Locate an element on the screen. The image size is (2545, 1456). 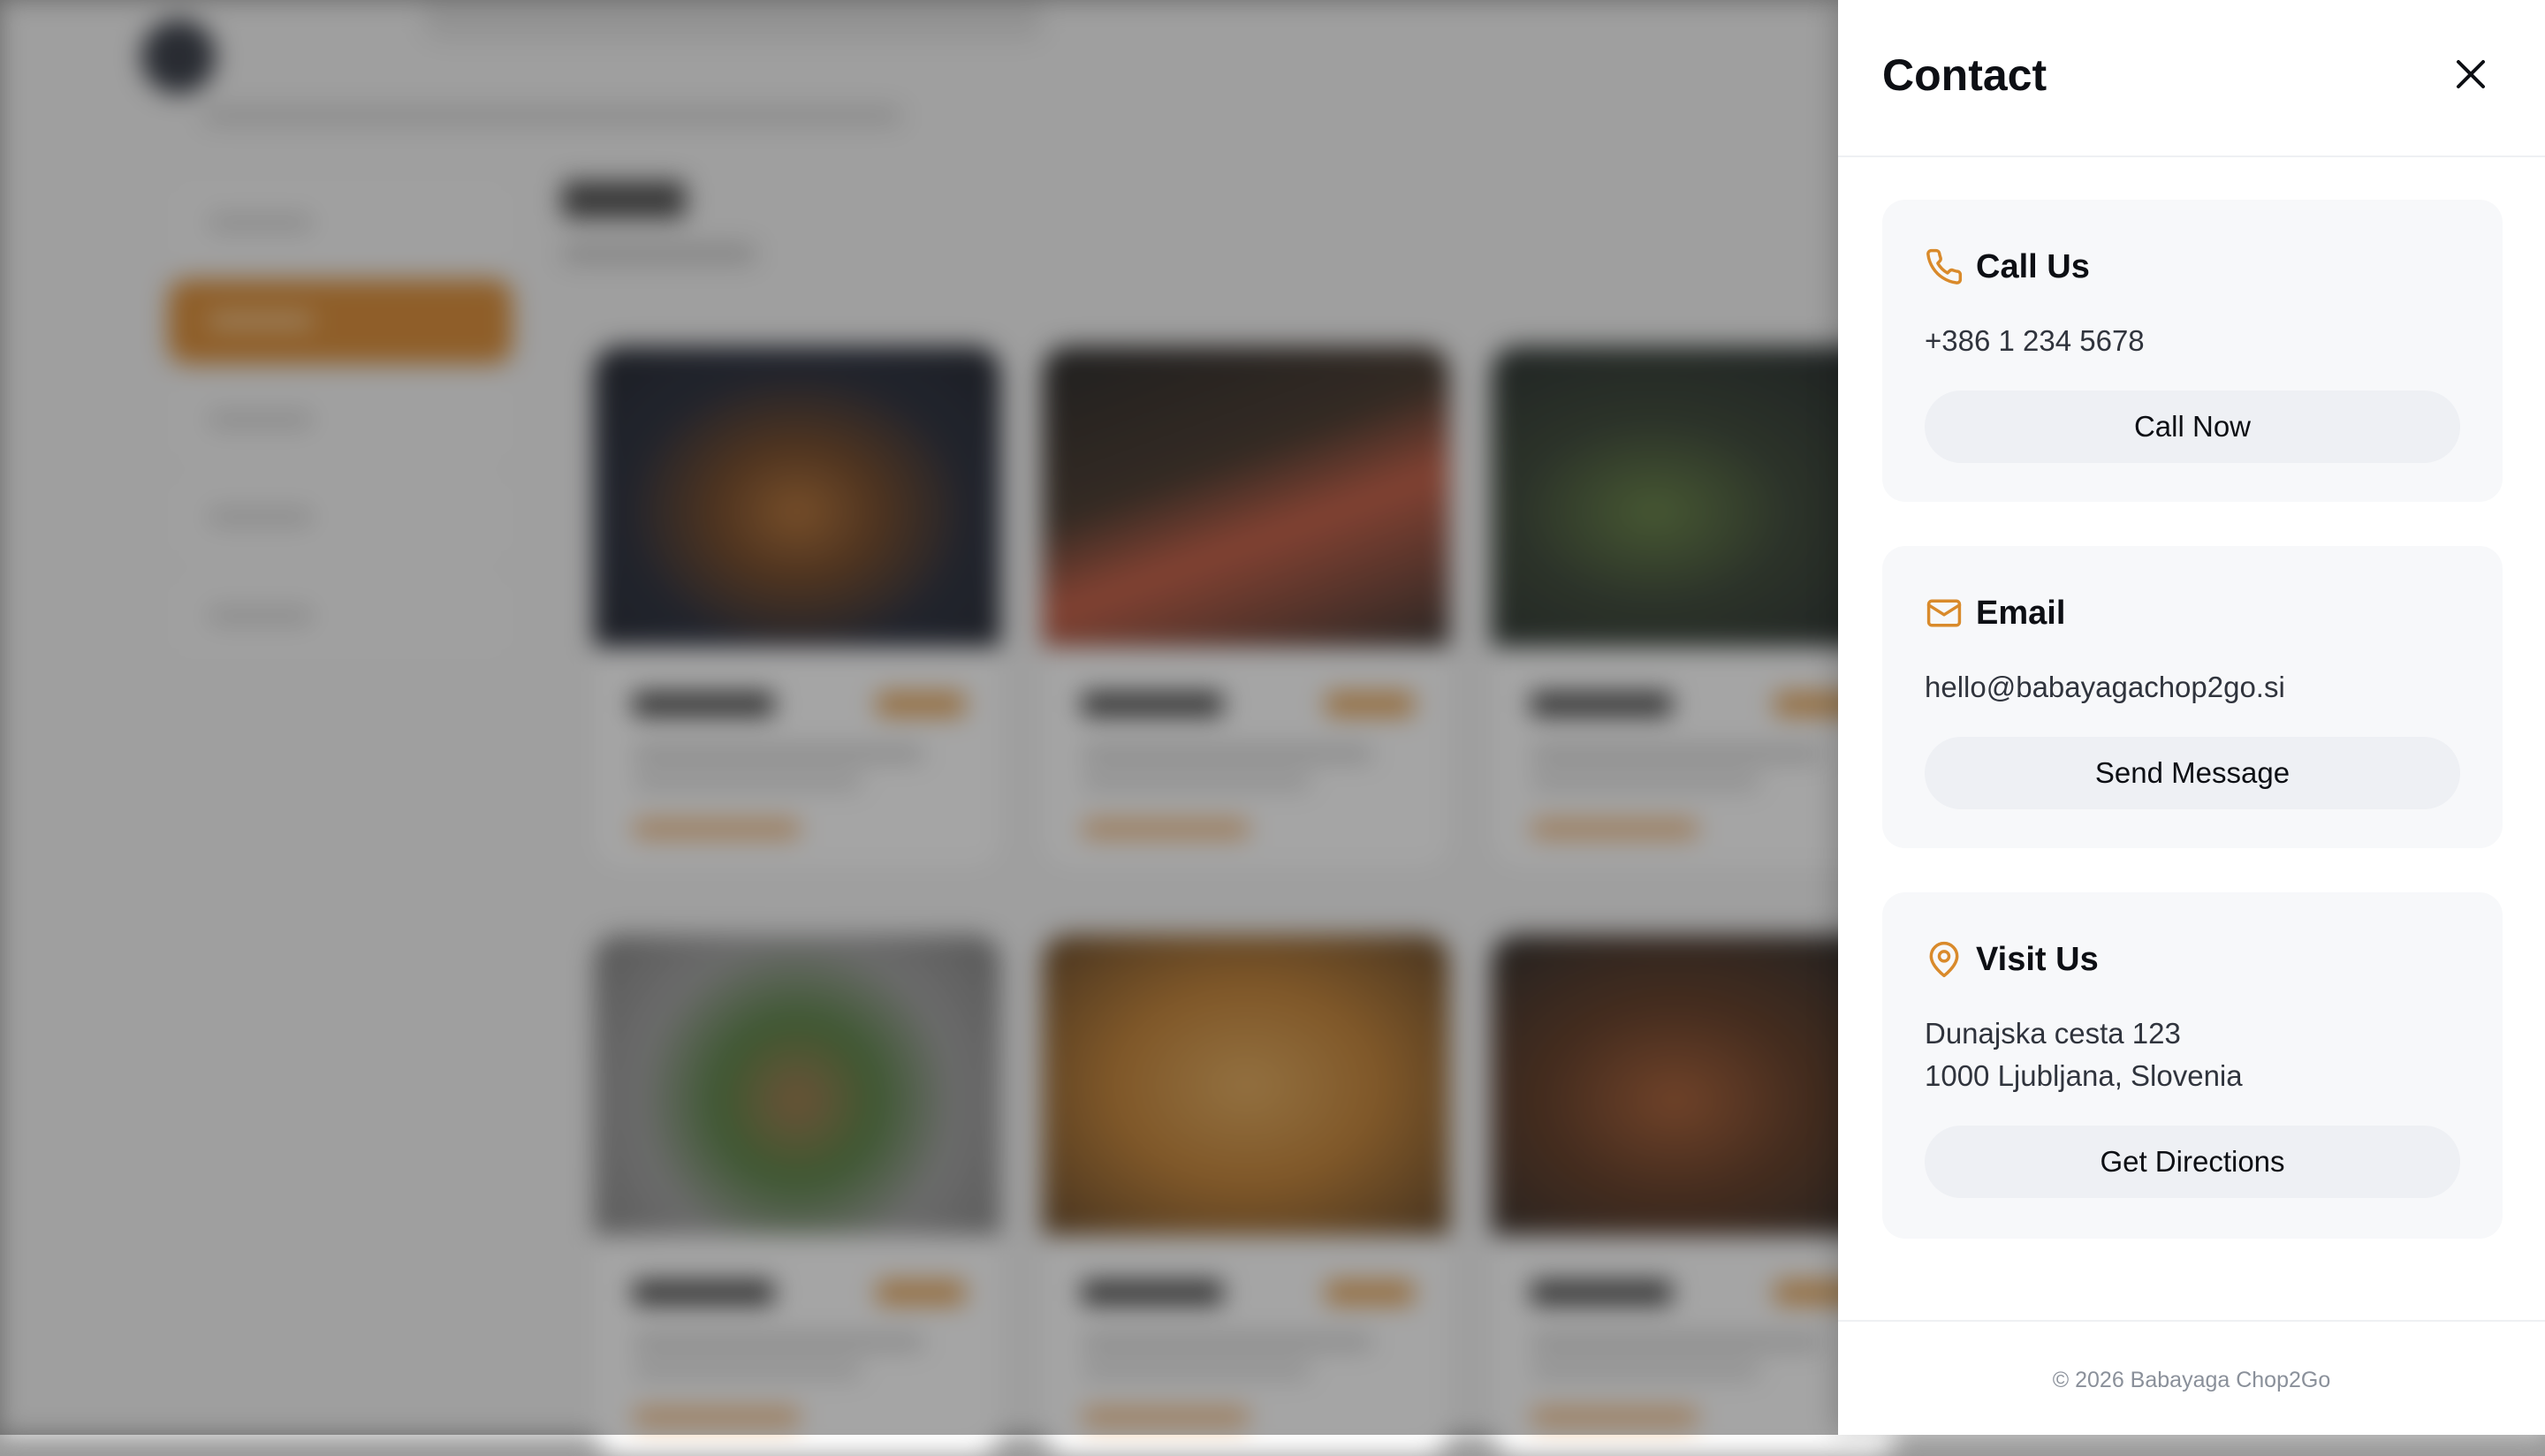
call-us-section: Call Us +386 1 234 5678 Call Now is located at coordinates (2192, 351).